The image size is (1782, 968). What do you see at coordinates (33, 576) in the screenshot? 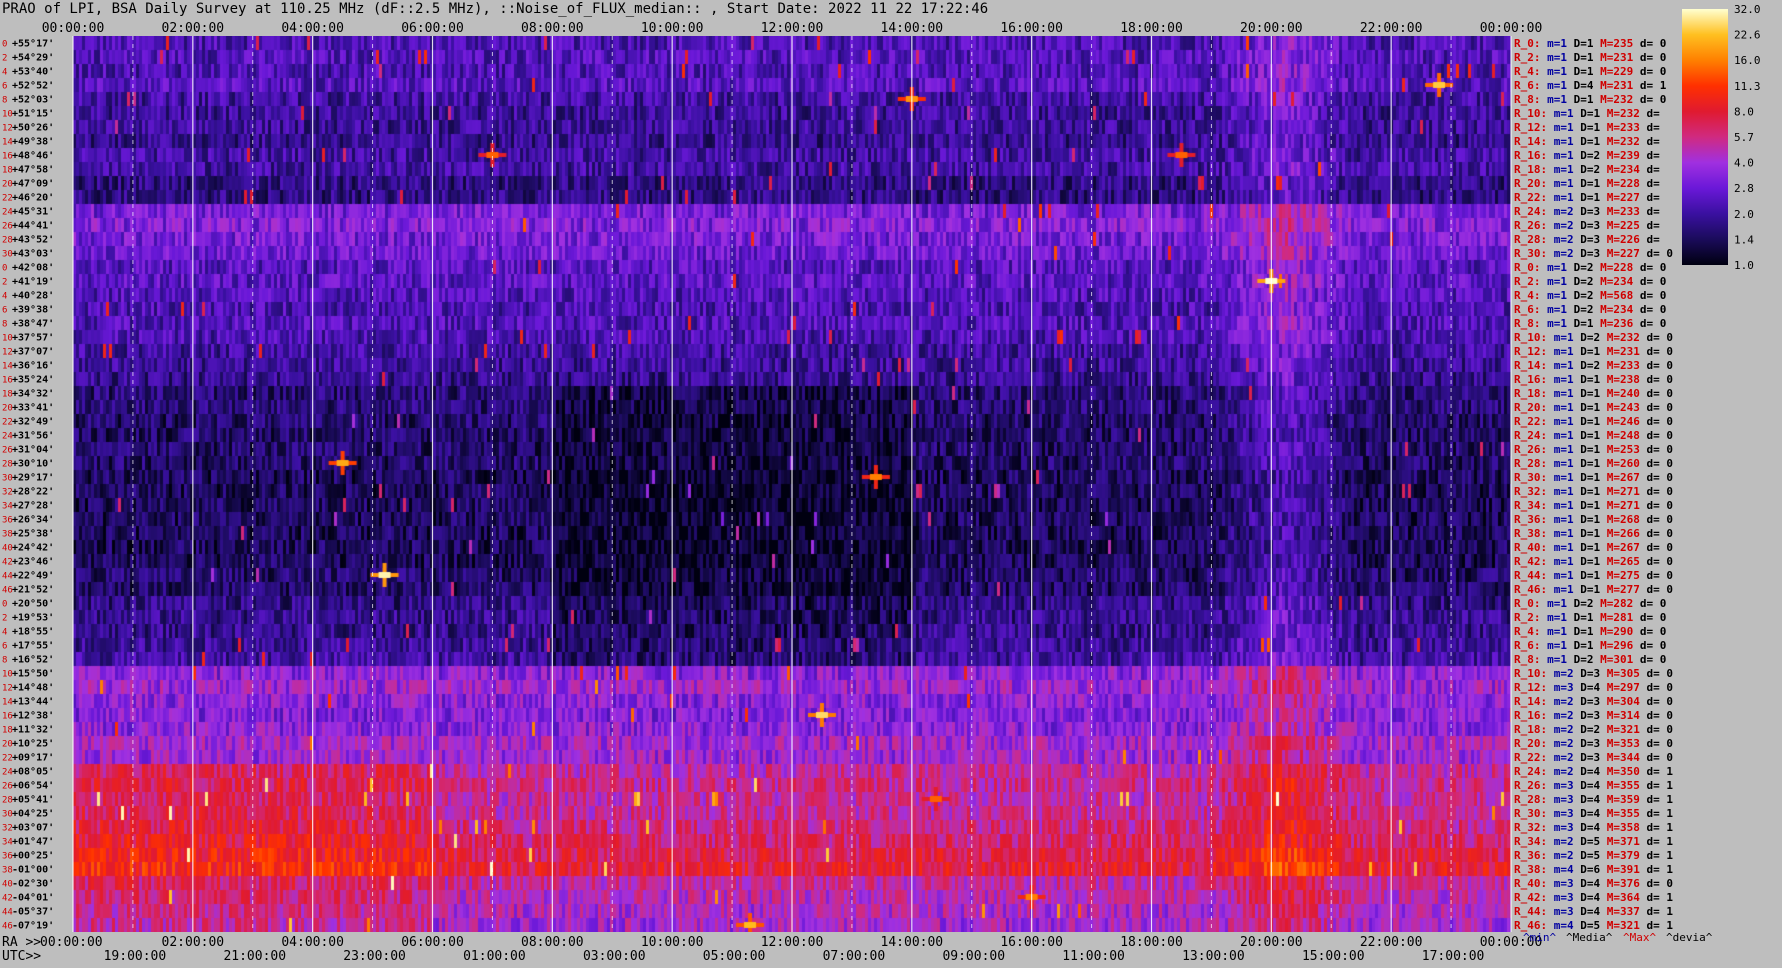
I see `declination-label: +22°49'` at bounding box center [33, 576].